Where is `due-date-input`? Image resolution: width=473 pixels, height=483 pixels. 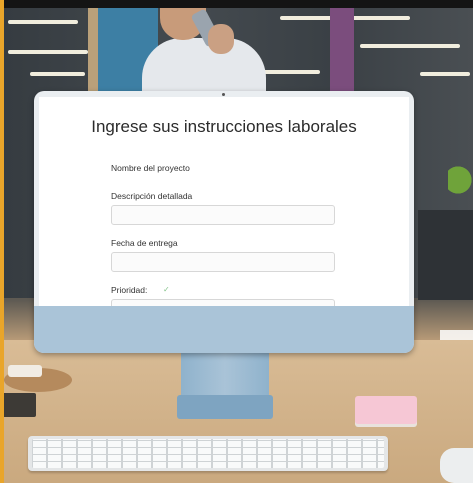 due-date-input is located at coordinates (223, 262).